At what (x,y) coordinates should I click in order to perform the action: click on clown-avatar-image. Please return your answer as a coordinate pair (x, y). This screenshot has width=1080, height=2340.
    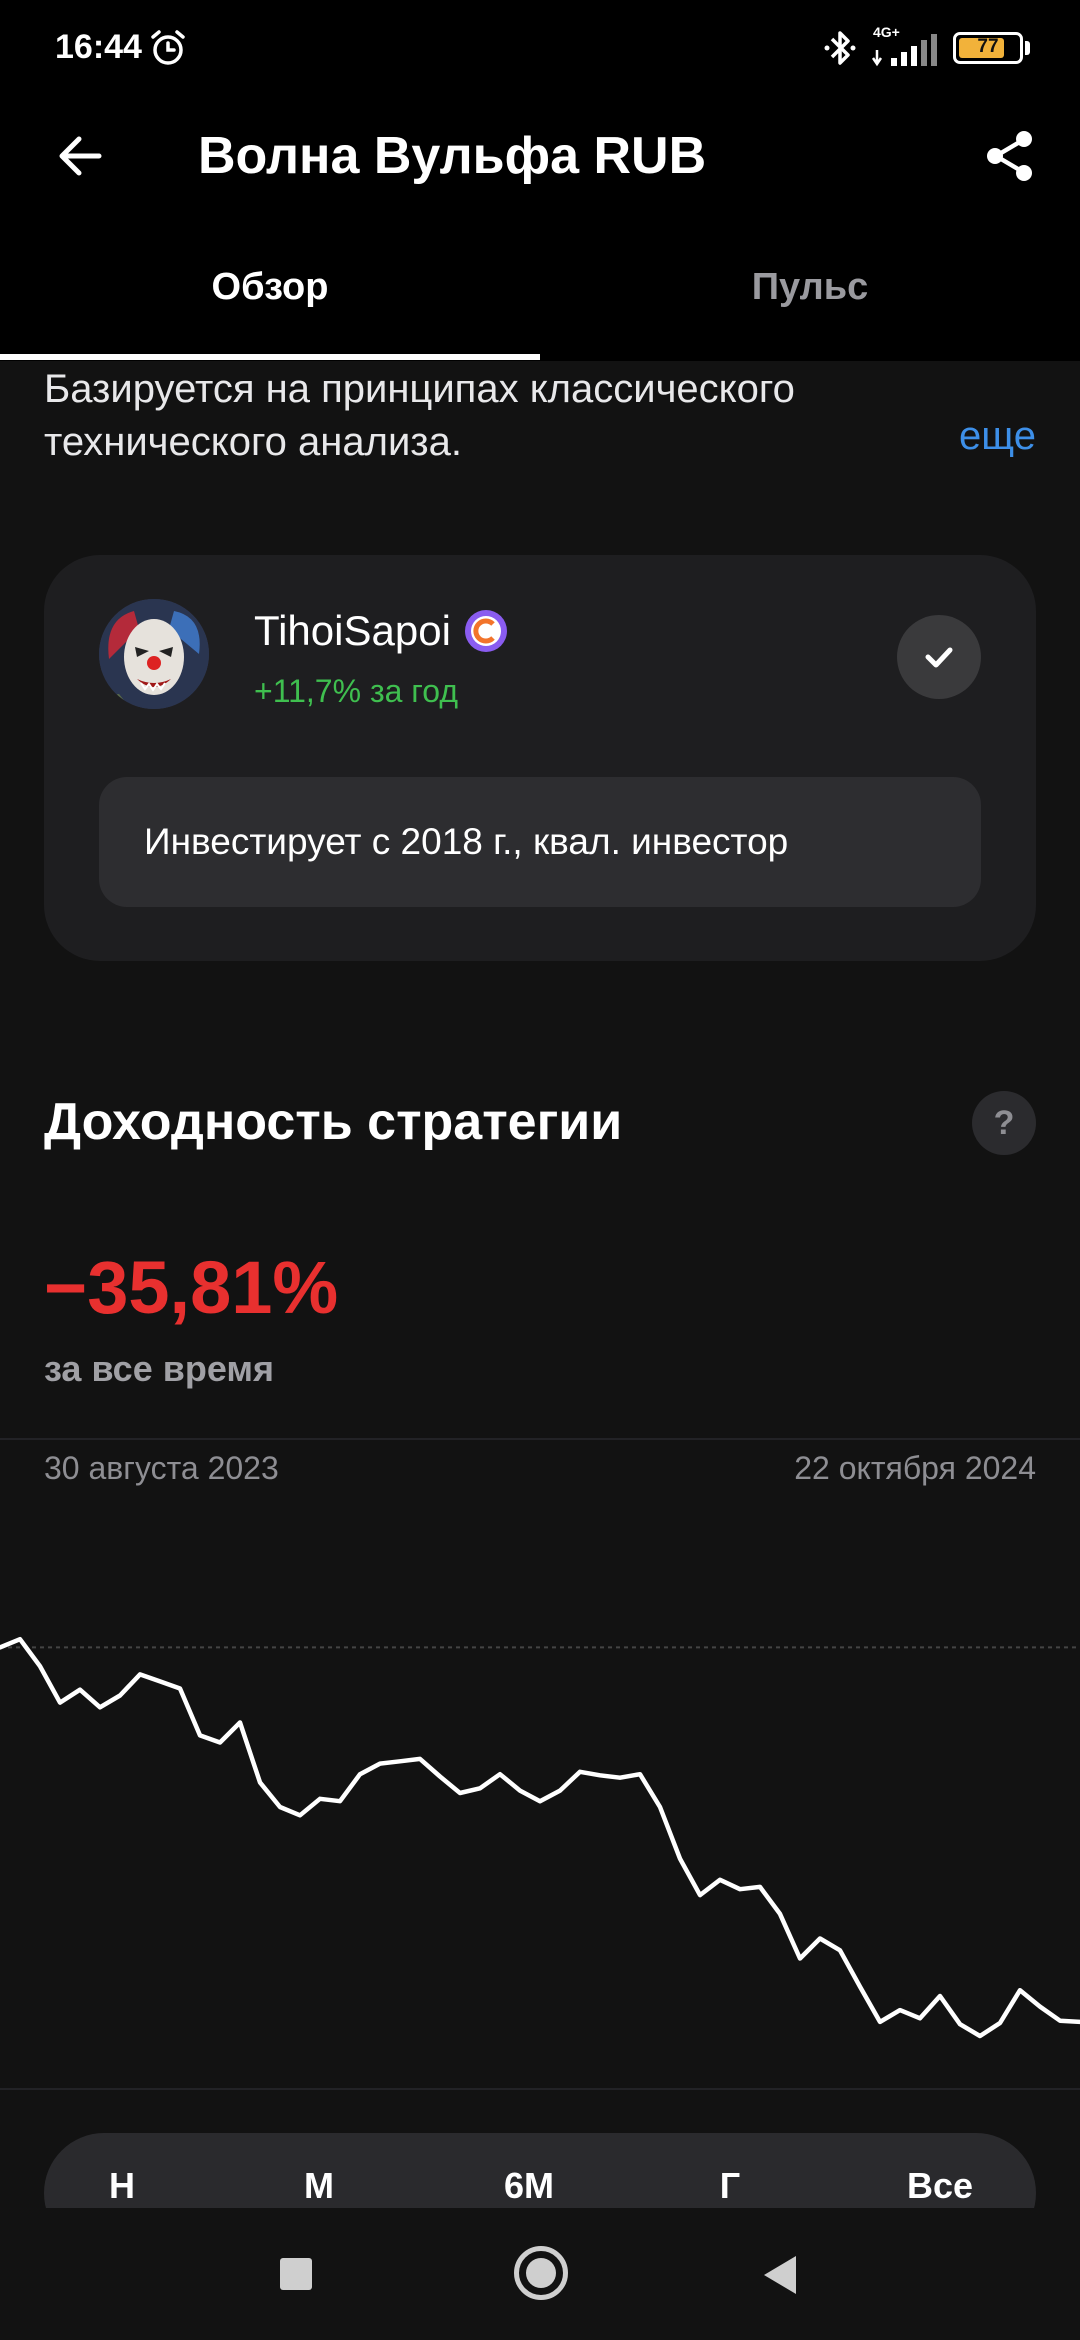
    Looking at the image, I should click on (154, 654).